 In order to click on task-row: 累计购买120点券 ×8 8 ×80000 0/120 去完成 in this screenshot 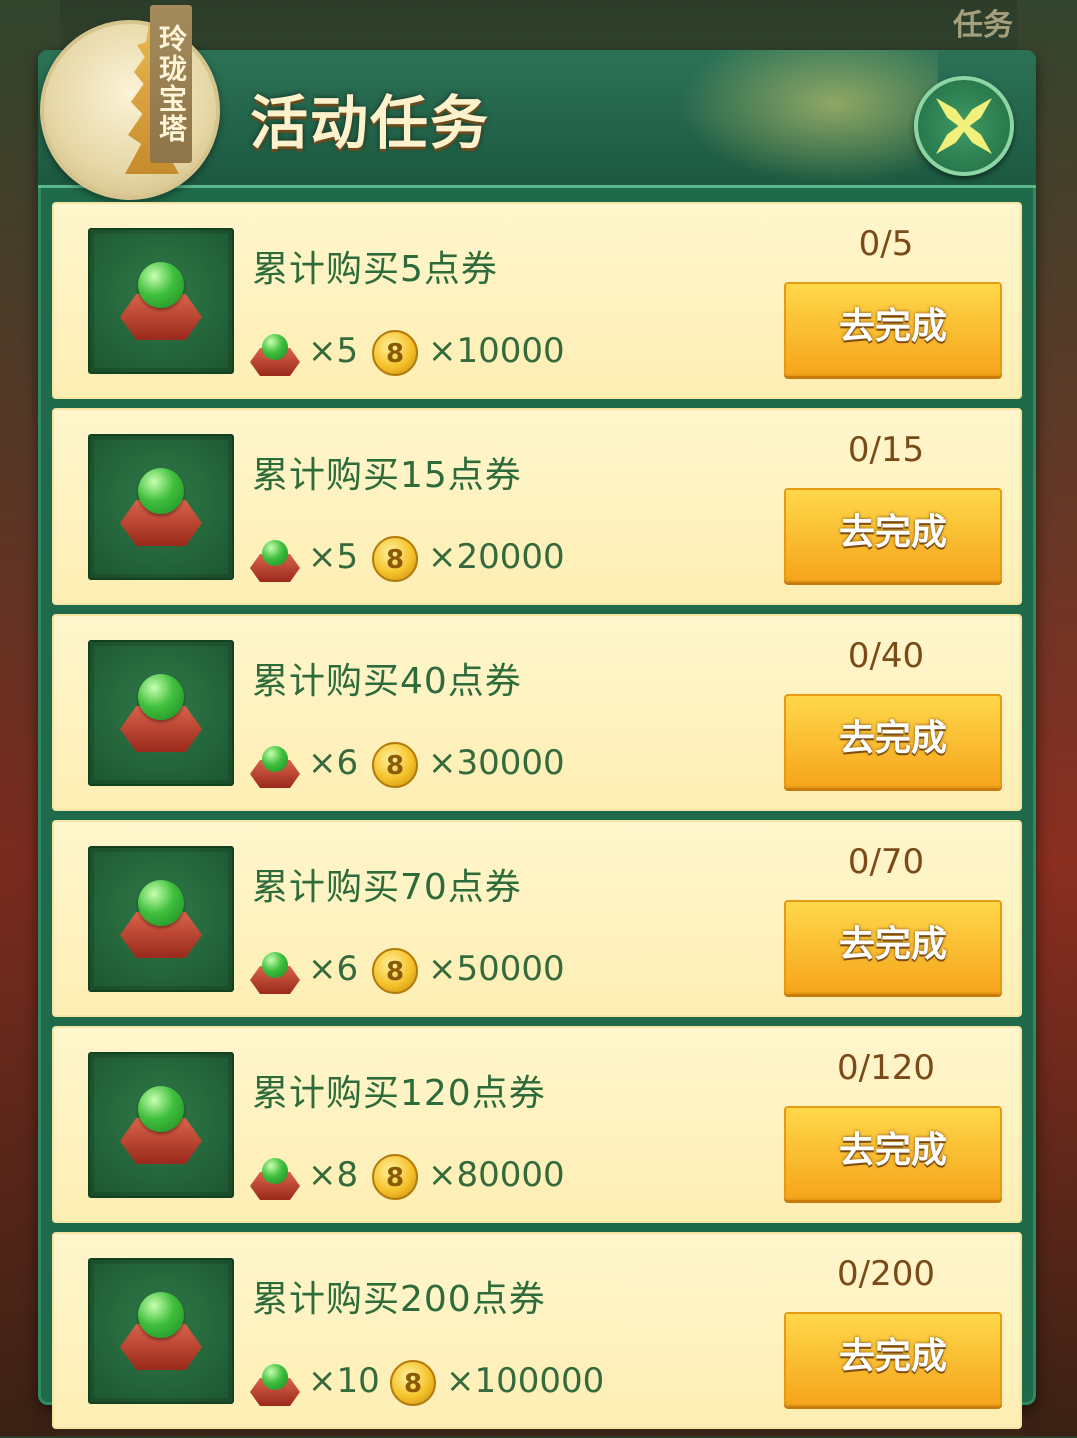, I will do `click(537, 1124)`.